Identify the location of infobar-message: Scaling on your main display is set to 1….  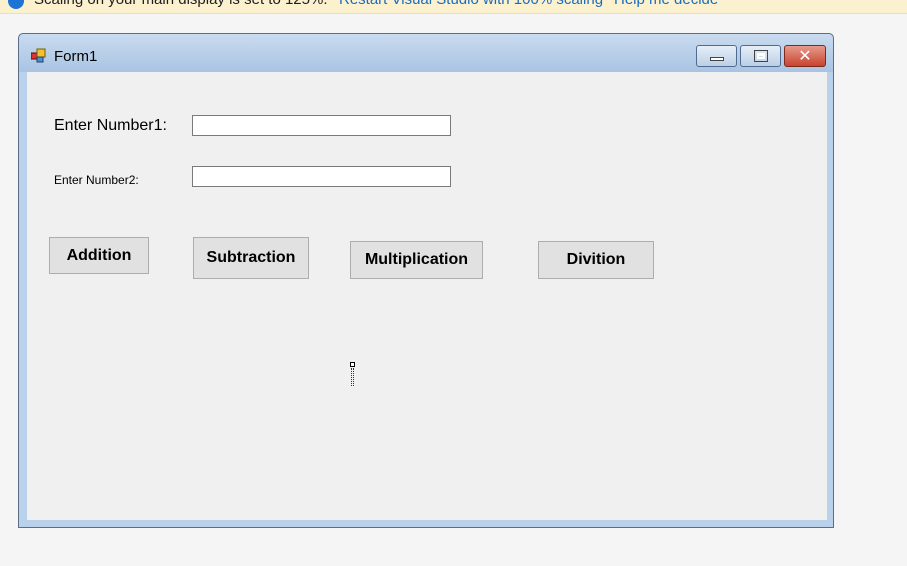
(181, 4).